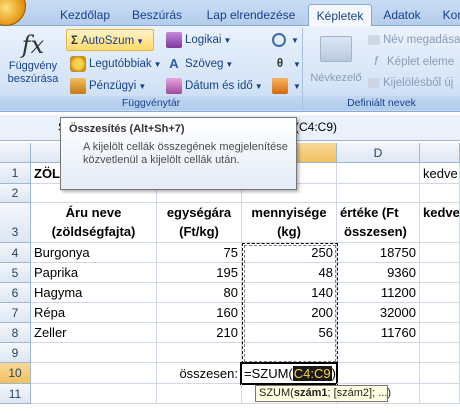 This screenshot has width=460, height=413. What do you see at coordinates (378, 273) in the screenshot?
I see `cell-value: 9360` at bounding box center [378, 273].